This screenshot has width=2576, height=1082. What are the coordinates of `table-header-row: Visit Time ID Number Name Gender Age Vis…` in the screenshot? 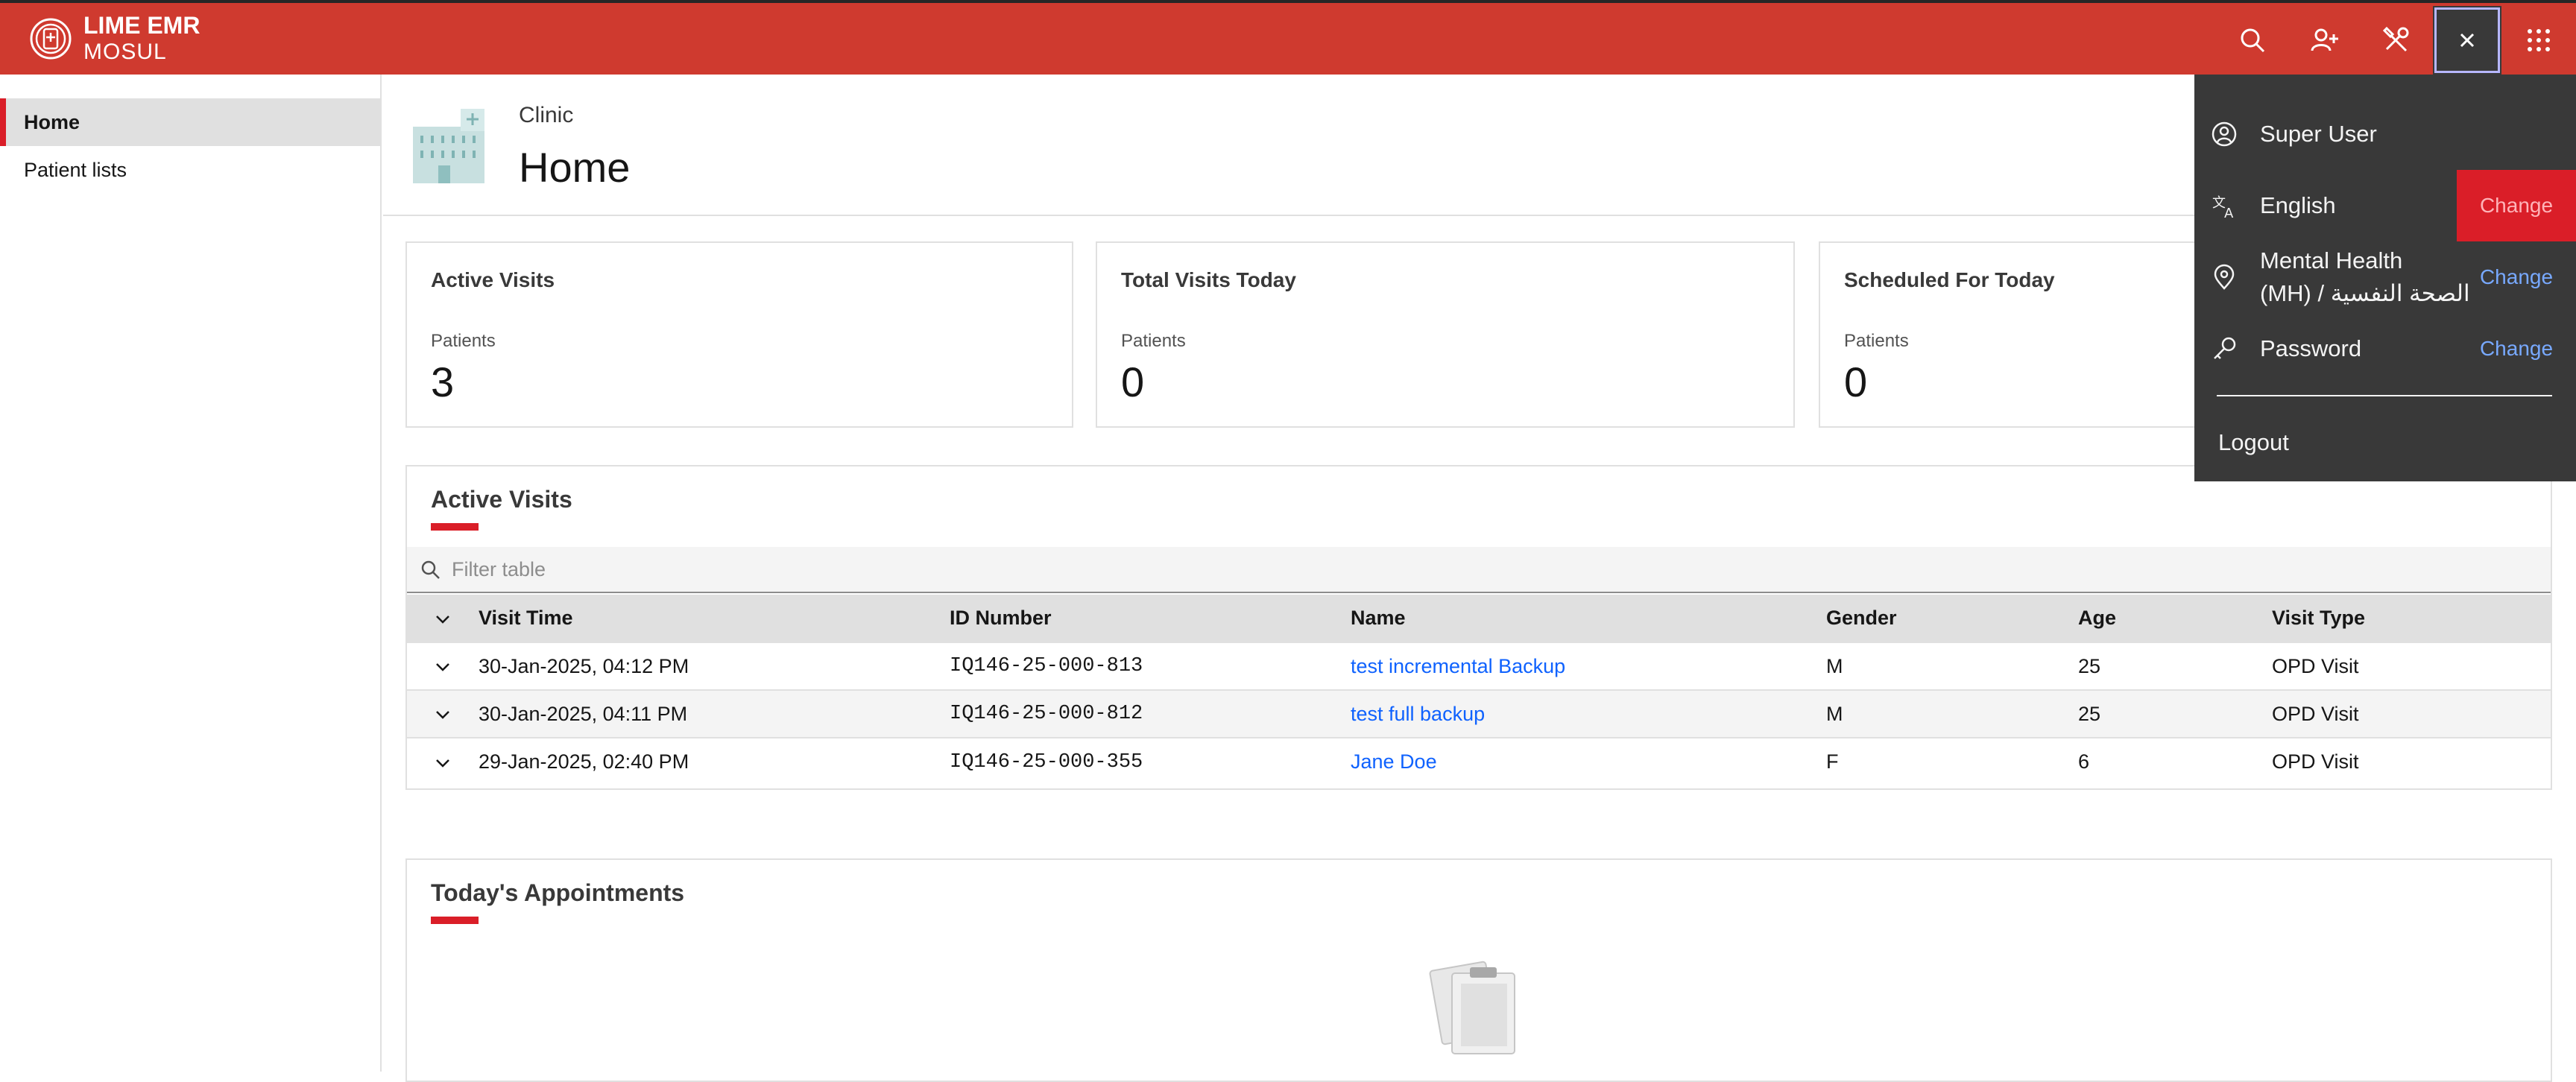 It's located at (1479, 618).